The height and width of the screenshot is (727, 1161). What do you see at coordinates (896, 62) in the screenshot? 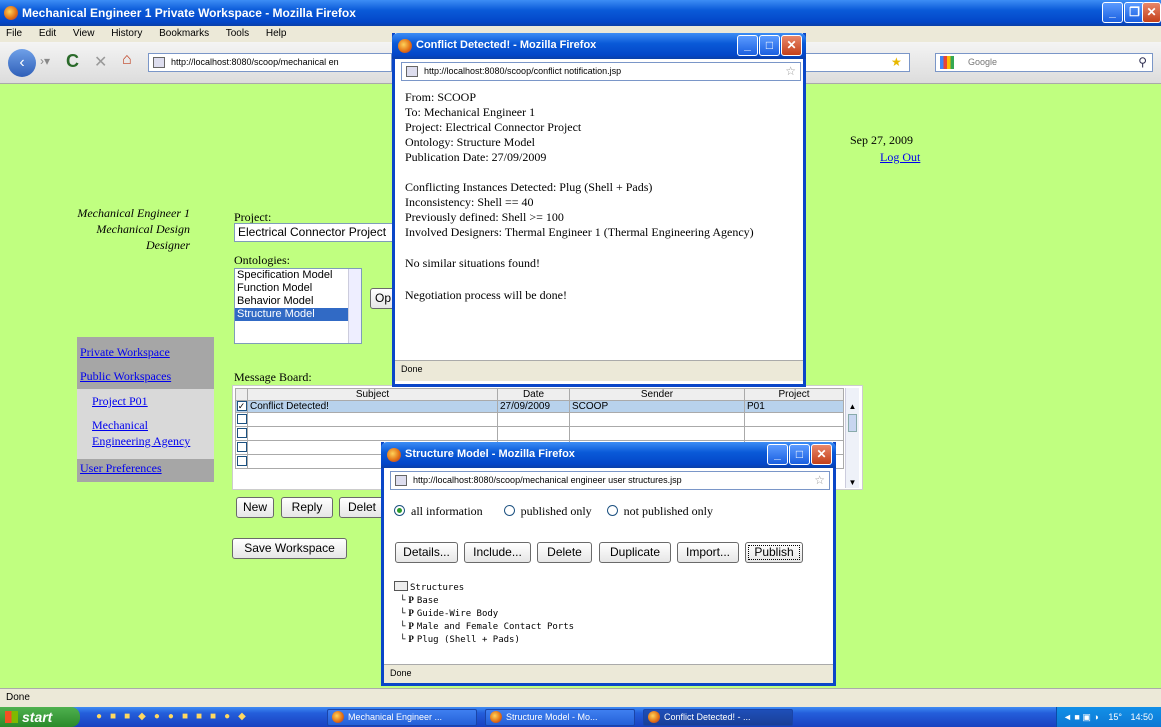
I see `star-icon: ★` at bounding box center [896, 62].